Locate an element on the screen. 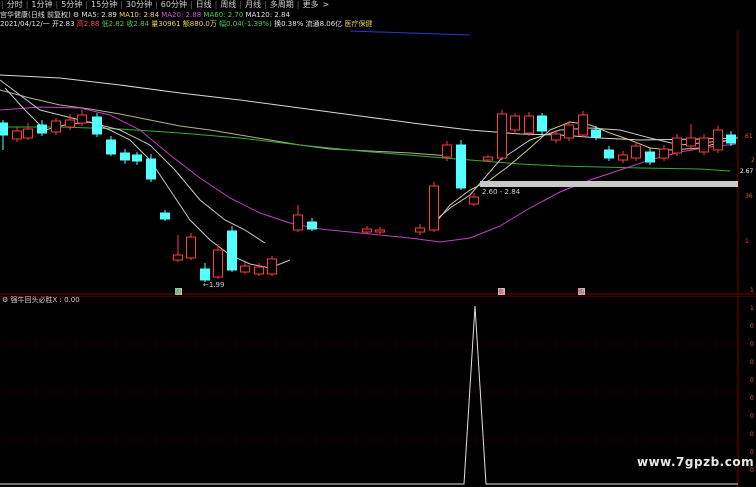 The image size is (756, 487). low-point-label: ←1.99 is located at coordinates (213, 285).